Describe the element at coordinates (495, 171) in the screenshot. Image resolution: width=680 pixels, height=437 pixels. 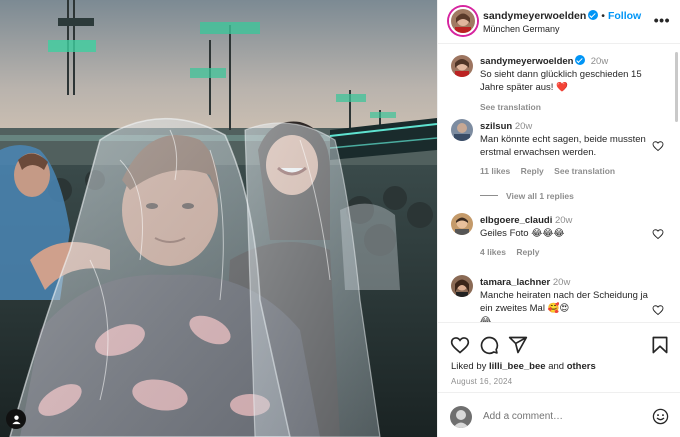
I see `comment-likes: 11 likes` at that location.